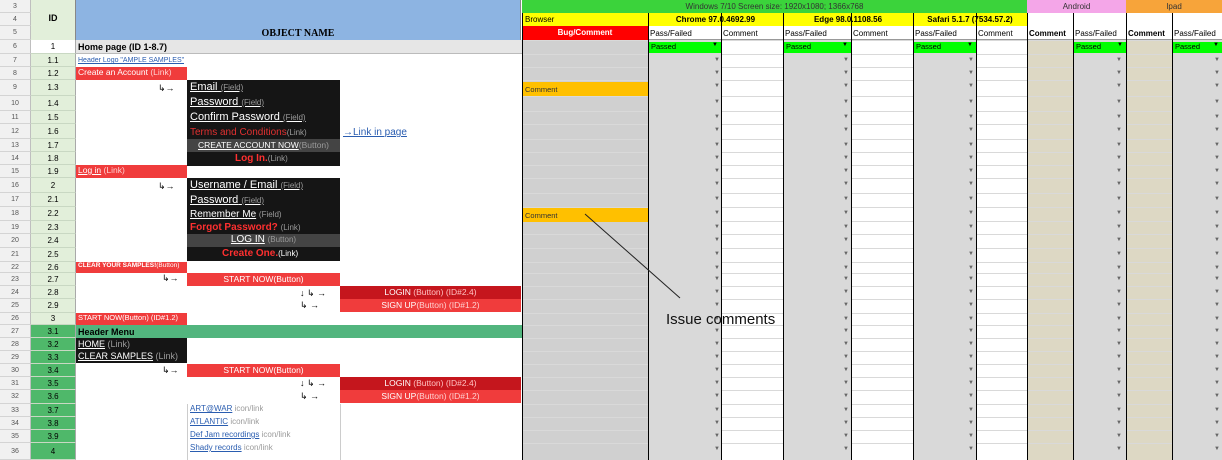  Describe the element at coordinates (15, 255) in the screenshot. I see `row-number: 21` at that location.